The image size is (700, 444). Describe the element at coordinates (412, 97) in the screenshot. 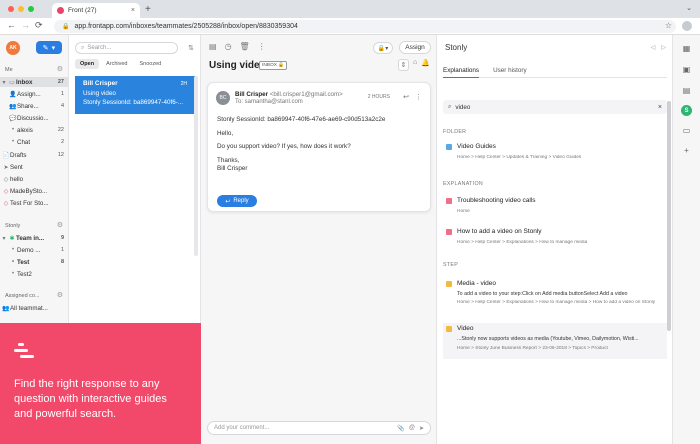

I see `message-actions: ↩ ⋮` at that location.